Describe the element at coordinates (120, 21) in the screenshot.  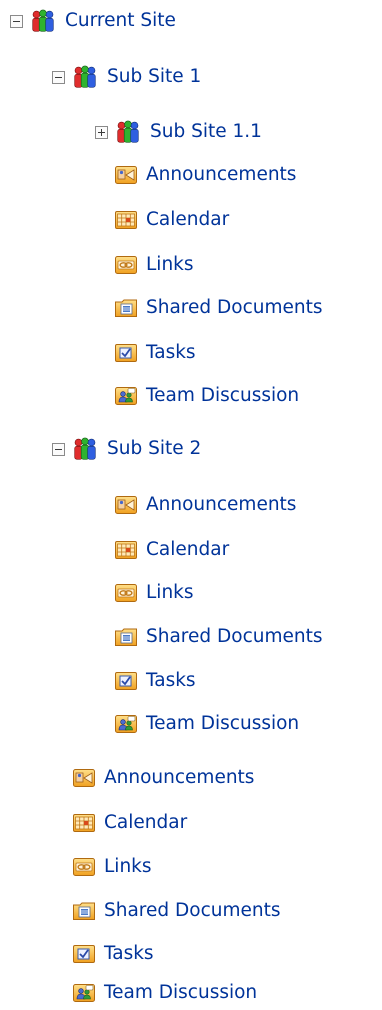
I see `tree-node-label: Current Site` at that location.